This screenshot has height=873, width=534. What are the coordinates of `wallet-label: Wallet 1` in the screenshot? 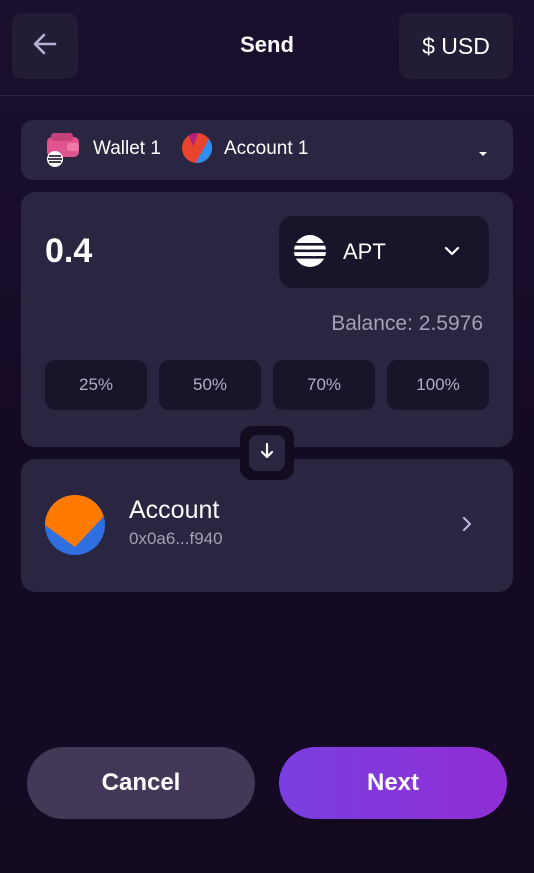 It's located at (127, 148).